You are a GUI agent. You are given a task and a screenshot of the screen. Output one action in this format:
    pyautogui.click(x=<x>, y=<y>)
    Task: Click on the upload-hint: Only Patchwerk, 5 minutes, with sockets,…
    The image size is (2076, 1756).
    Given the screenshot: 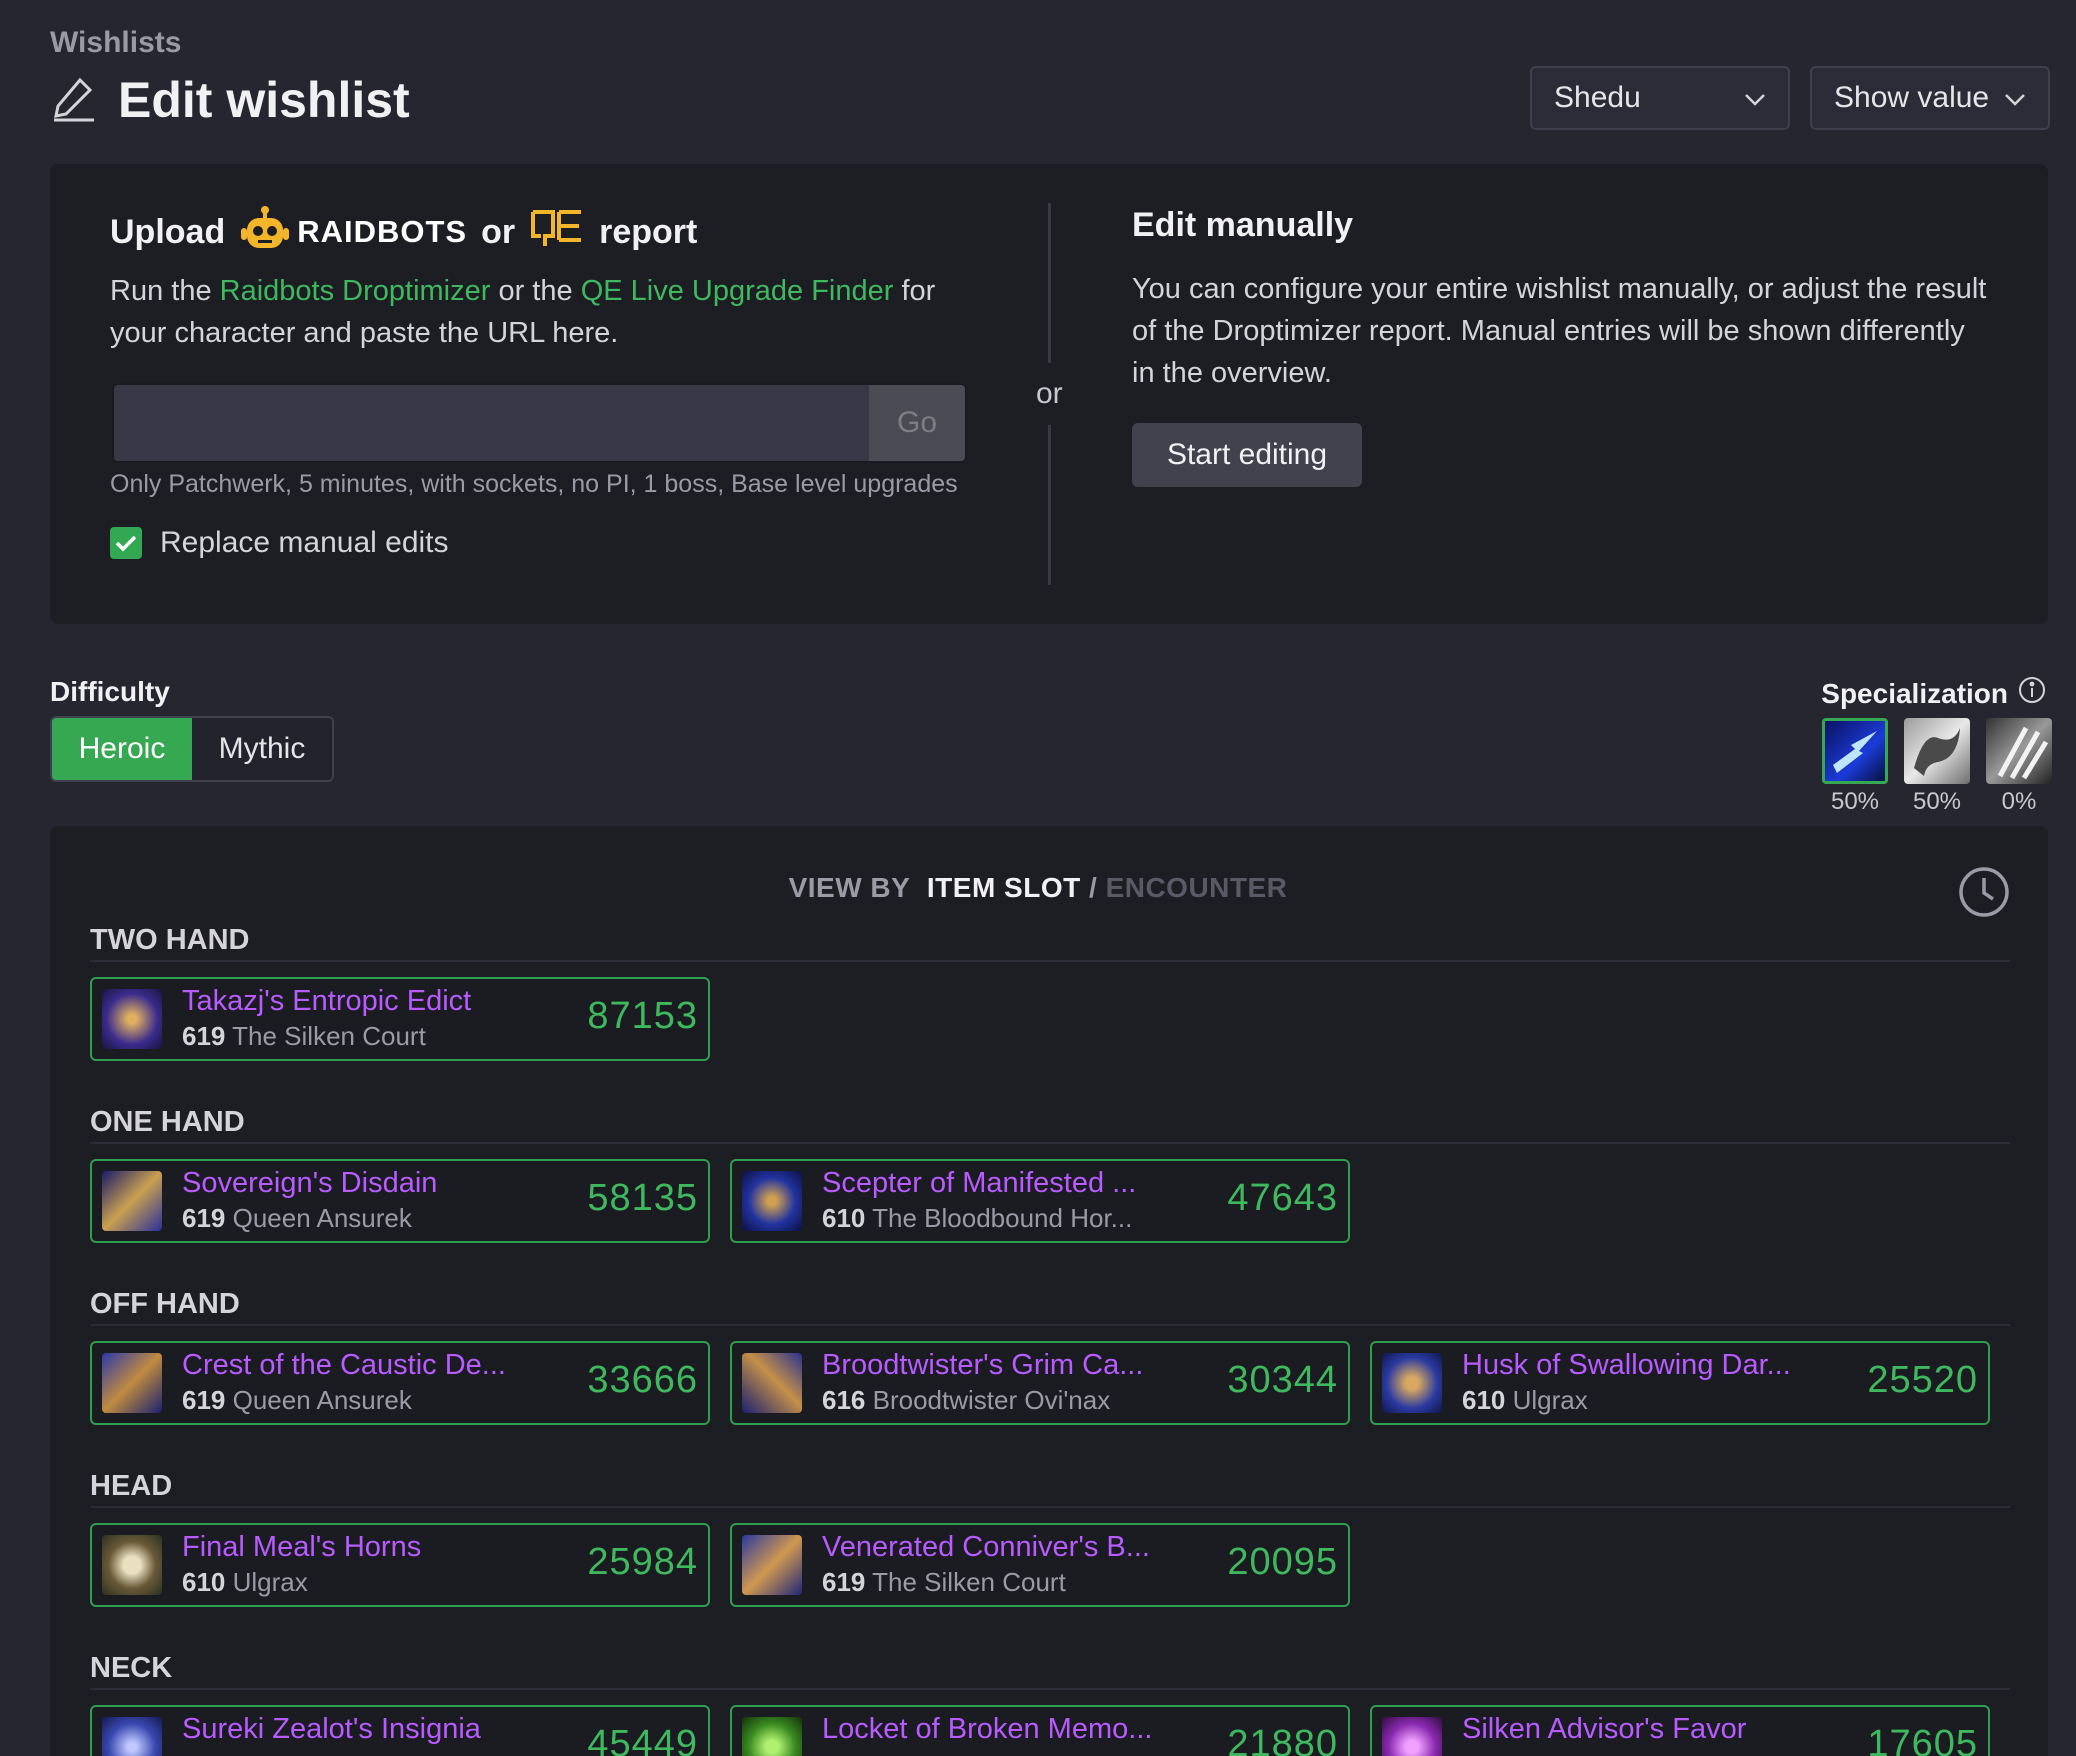 What is the action you would take?
    pyautogui.click(x=534, y=484)
    